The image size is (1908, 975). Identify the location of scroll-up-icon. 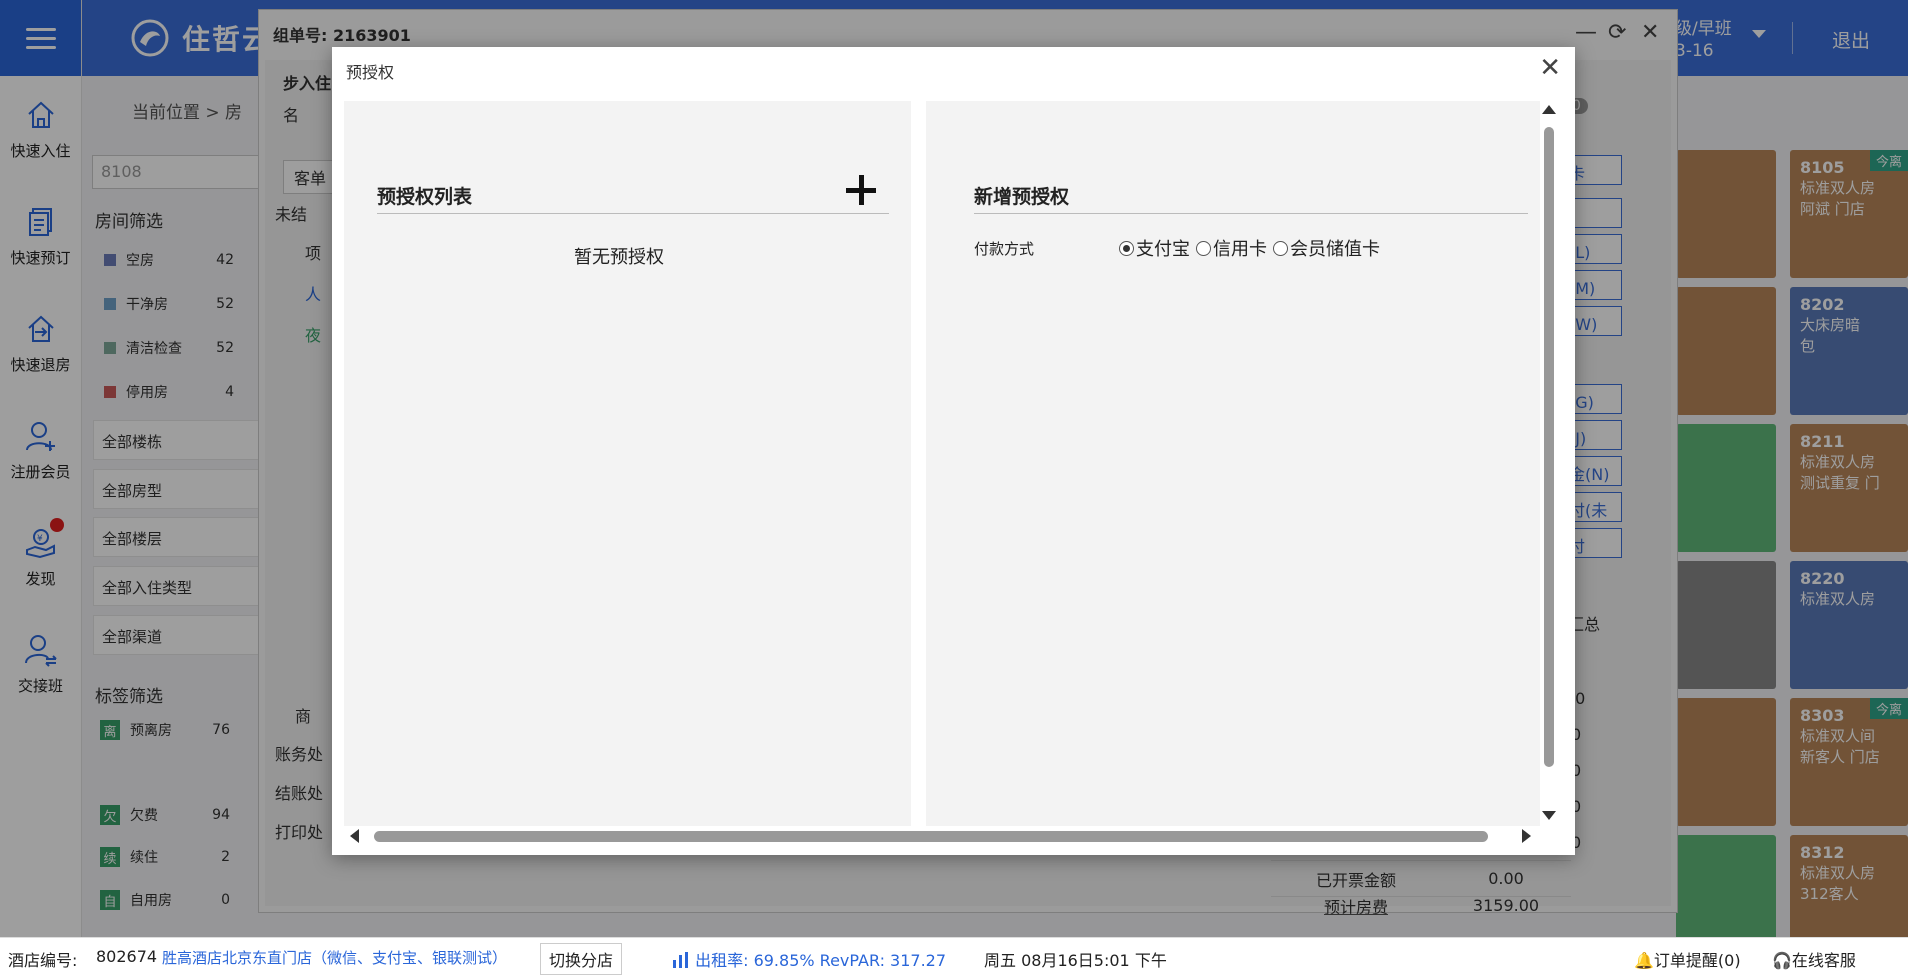
(1549, 109).